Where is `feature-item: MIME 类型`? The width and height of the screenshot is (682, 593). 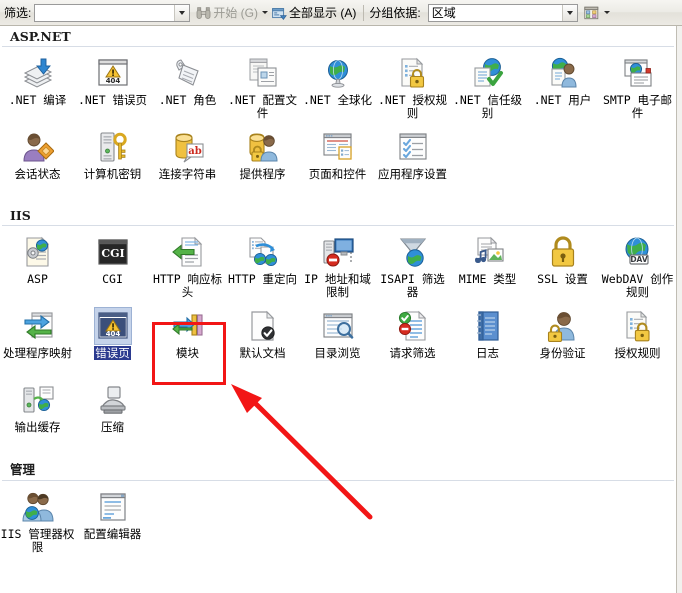 feature-item: MIME 类型 is located at coordinates (487, 269).